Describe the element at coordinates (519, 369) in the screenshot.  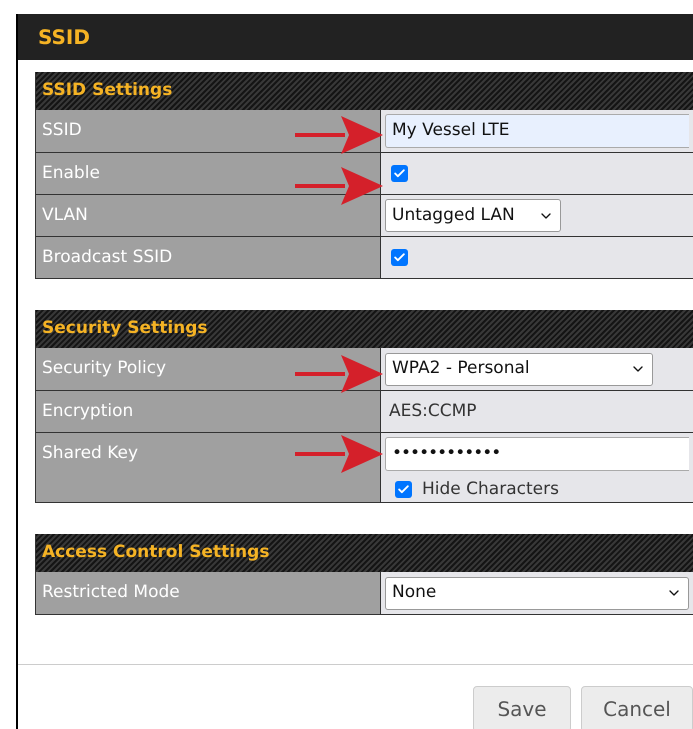
I see `dropdown-select: WPA2 - Personal` at that location.